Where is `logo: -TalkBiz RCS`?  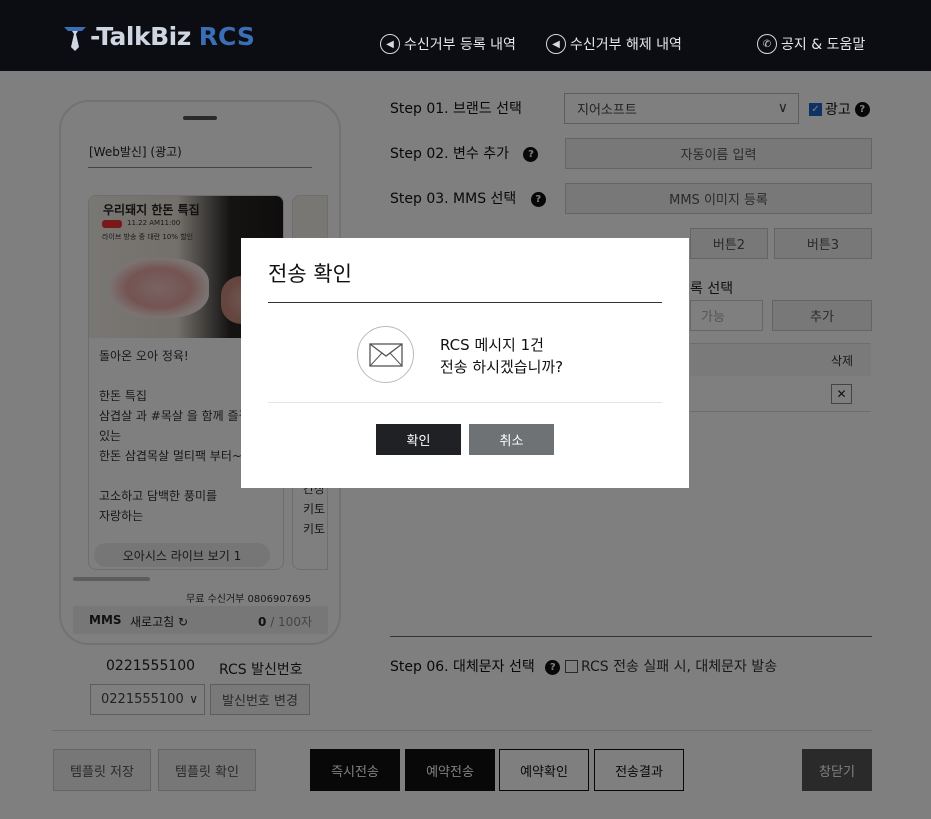 logo: -TalkBiz RCS is located at coordinates (158, 36).